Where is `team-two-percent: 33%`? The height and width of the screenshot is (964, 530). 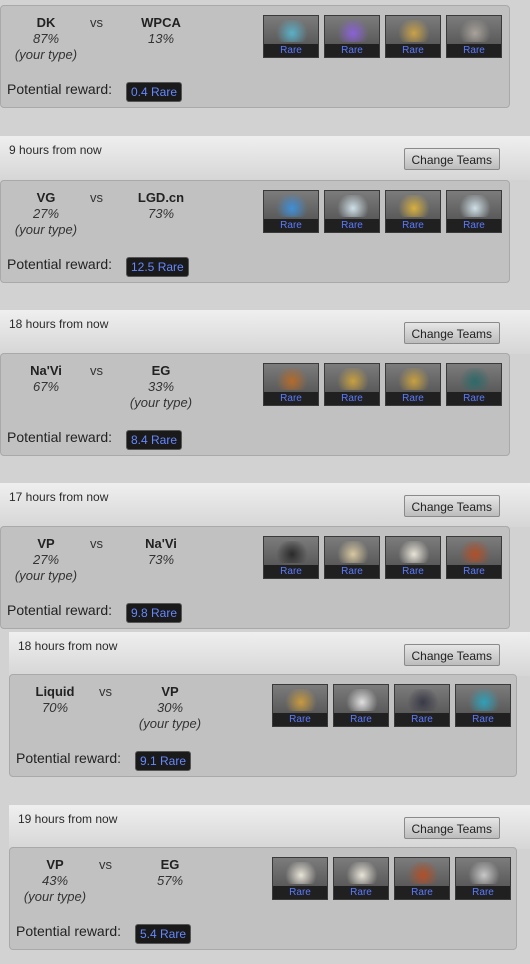
team-two-percent: 33% is located at coordinates (161, 386).